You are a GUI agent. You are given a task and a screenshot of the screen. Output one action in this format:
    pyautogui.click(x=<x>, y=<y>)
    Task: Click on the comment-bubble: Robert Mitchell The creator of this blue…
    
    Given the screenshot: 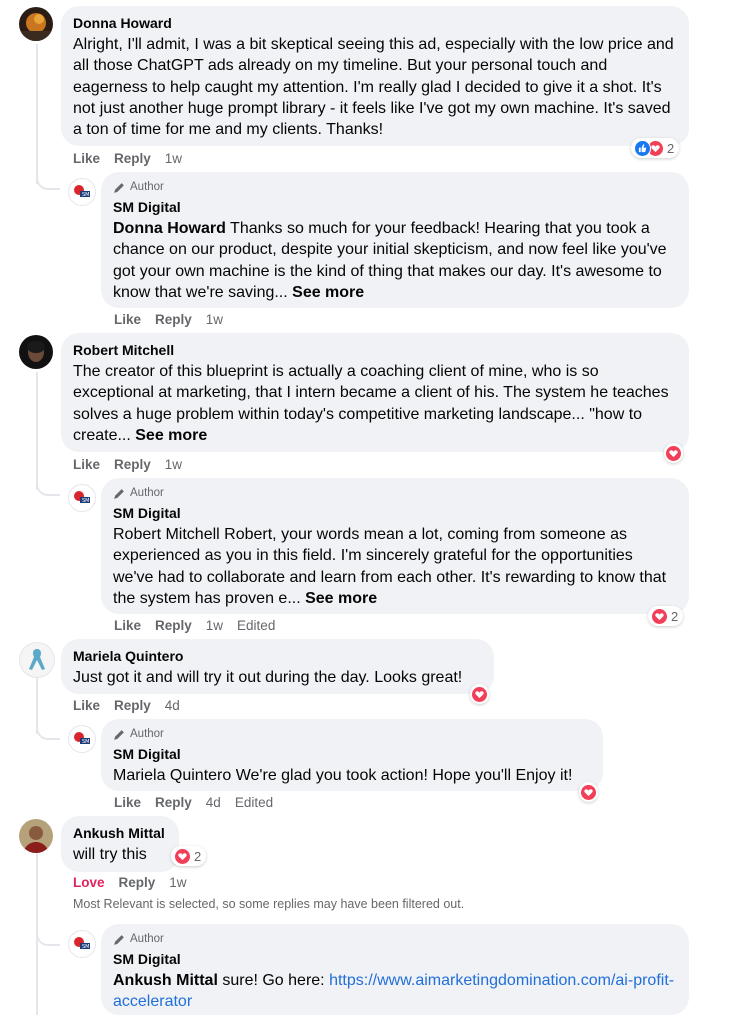 What is the action you would take?
    pyautogui.click(x=375, y=392)
    